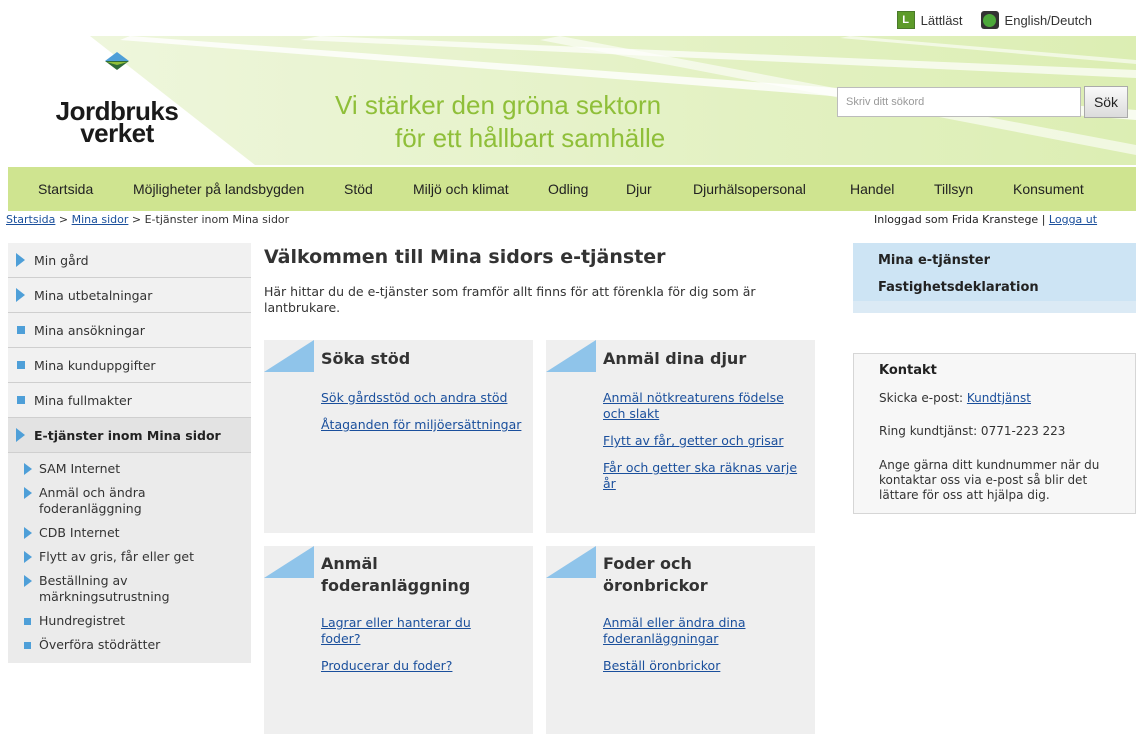 This screenshot has height=734, width=1136. Describe the element at coordinates (366, 358) in the screenshot. I see `card-title: Söka stöd` at that location.